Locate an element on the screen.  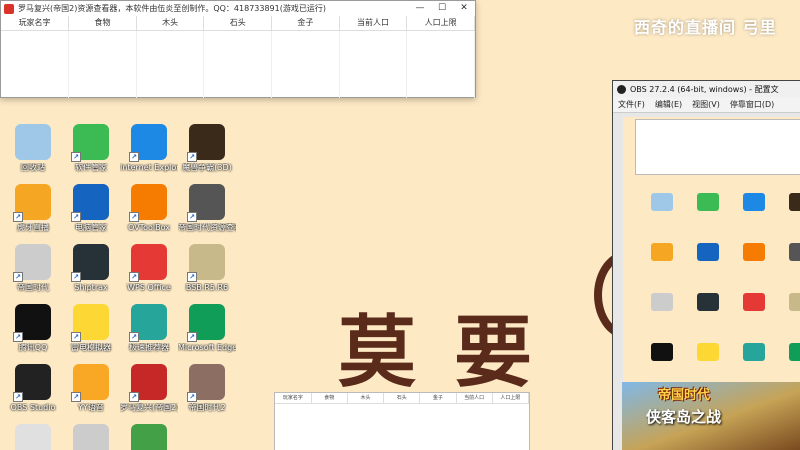
desktop-icon-wps: ↗ WPS Office is located at coordinates (149, 268).